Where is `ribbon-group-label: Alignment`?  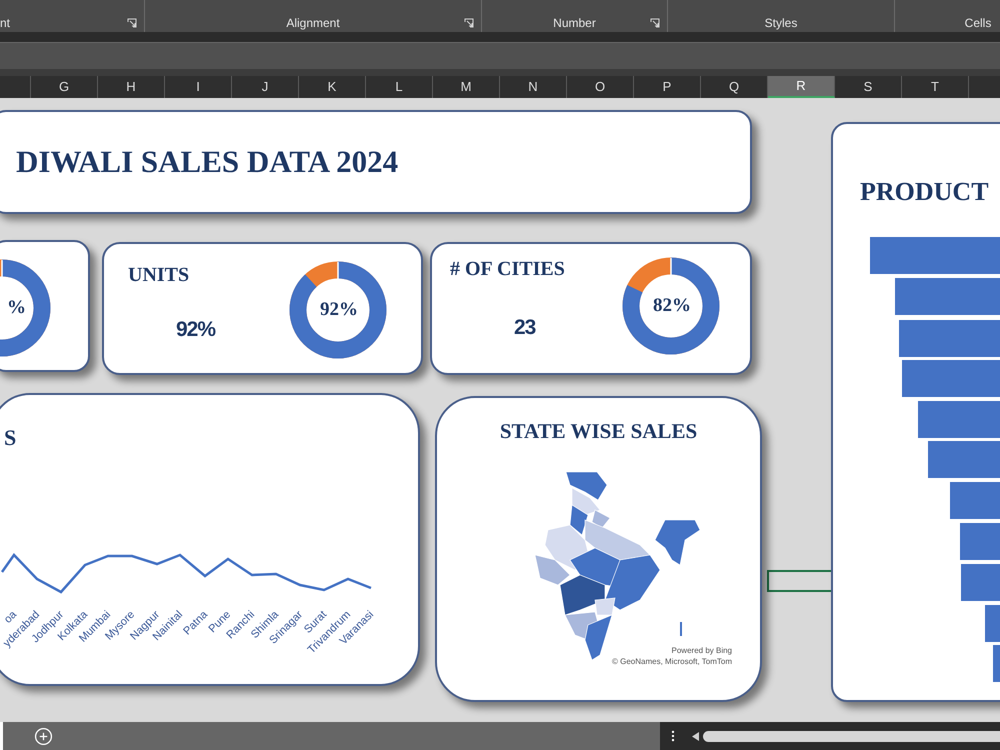 ribbon-group-label: Alignment is located at coordinates (313, 23).